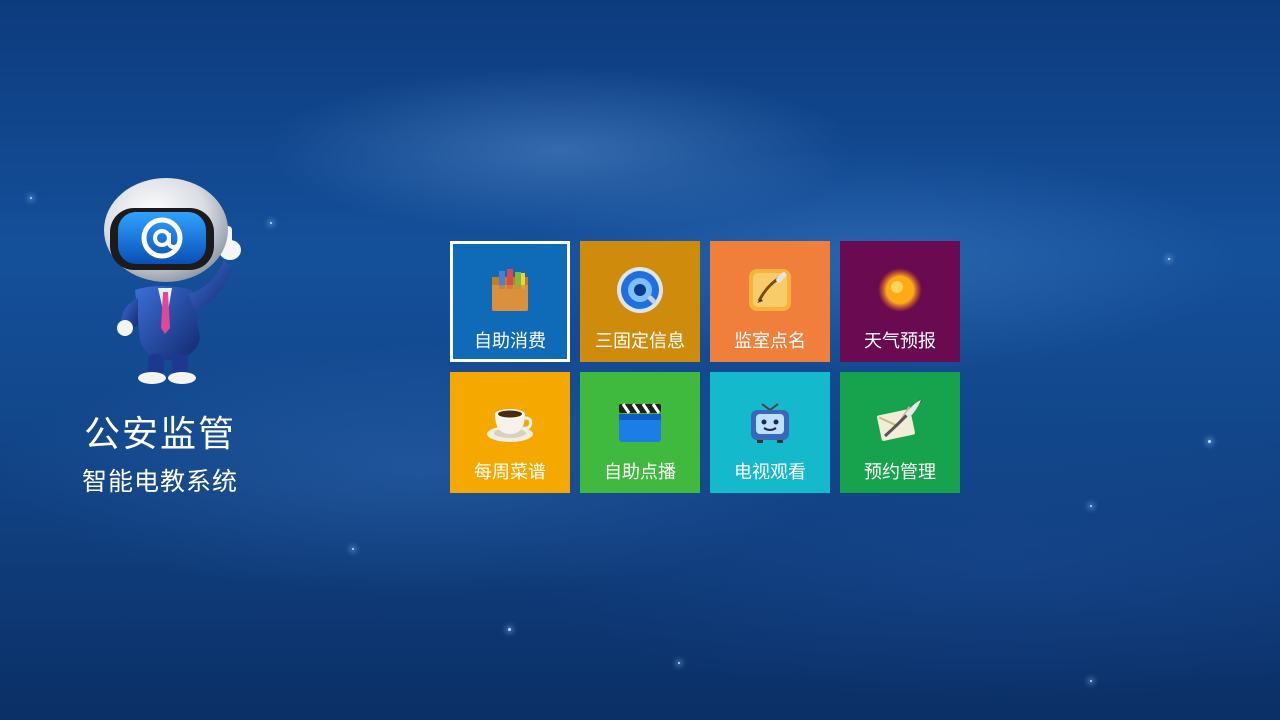 This screenshot has height=720, width=1280. What do you see at coordinates (900, 421) in the screenshot?
I see `letter-quill-icon` at bounding box center [900, 421].